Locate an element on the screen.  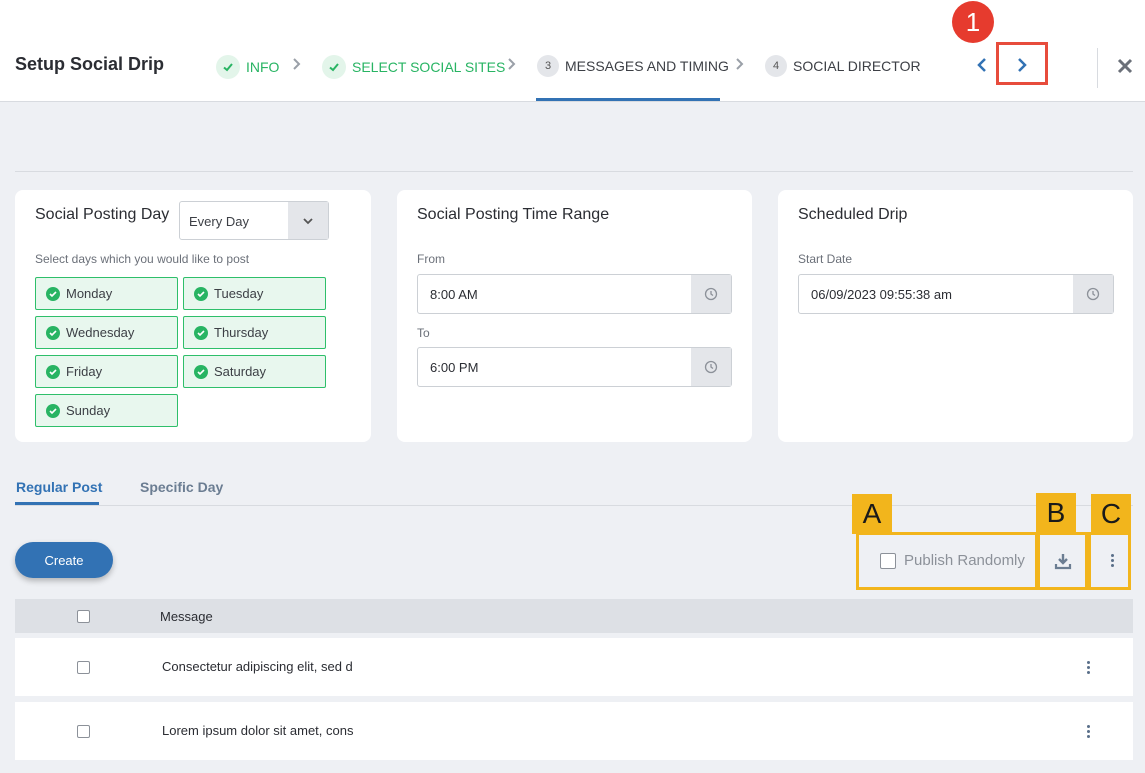
day-label: Tuesday is located at coordinates (239, 293).